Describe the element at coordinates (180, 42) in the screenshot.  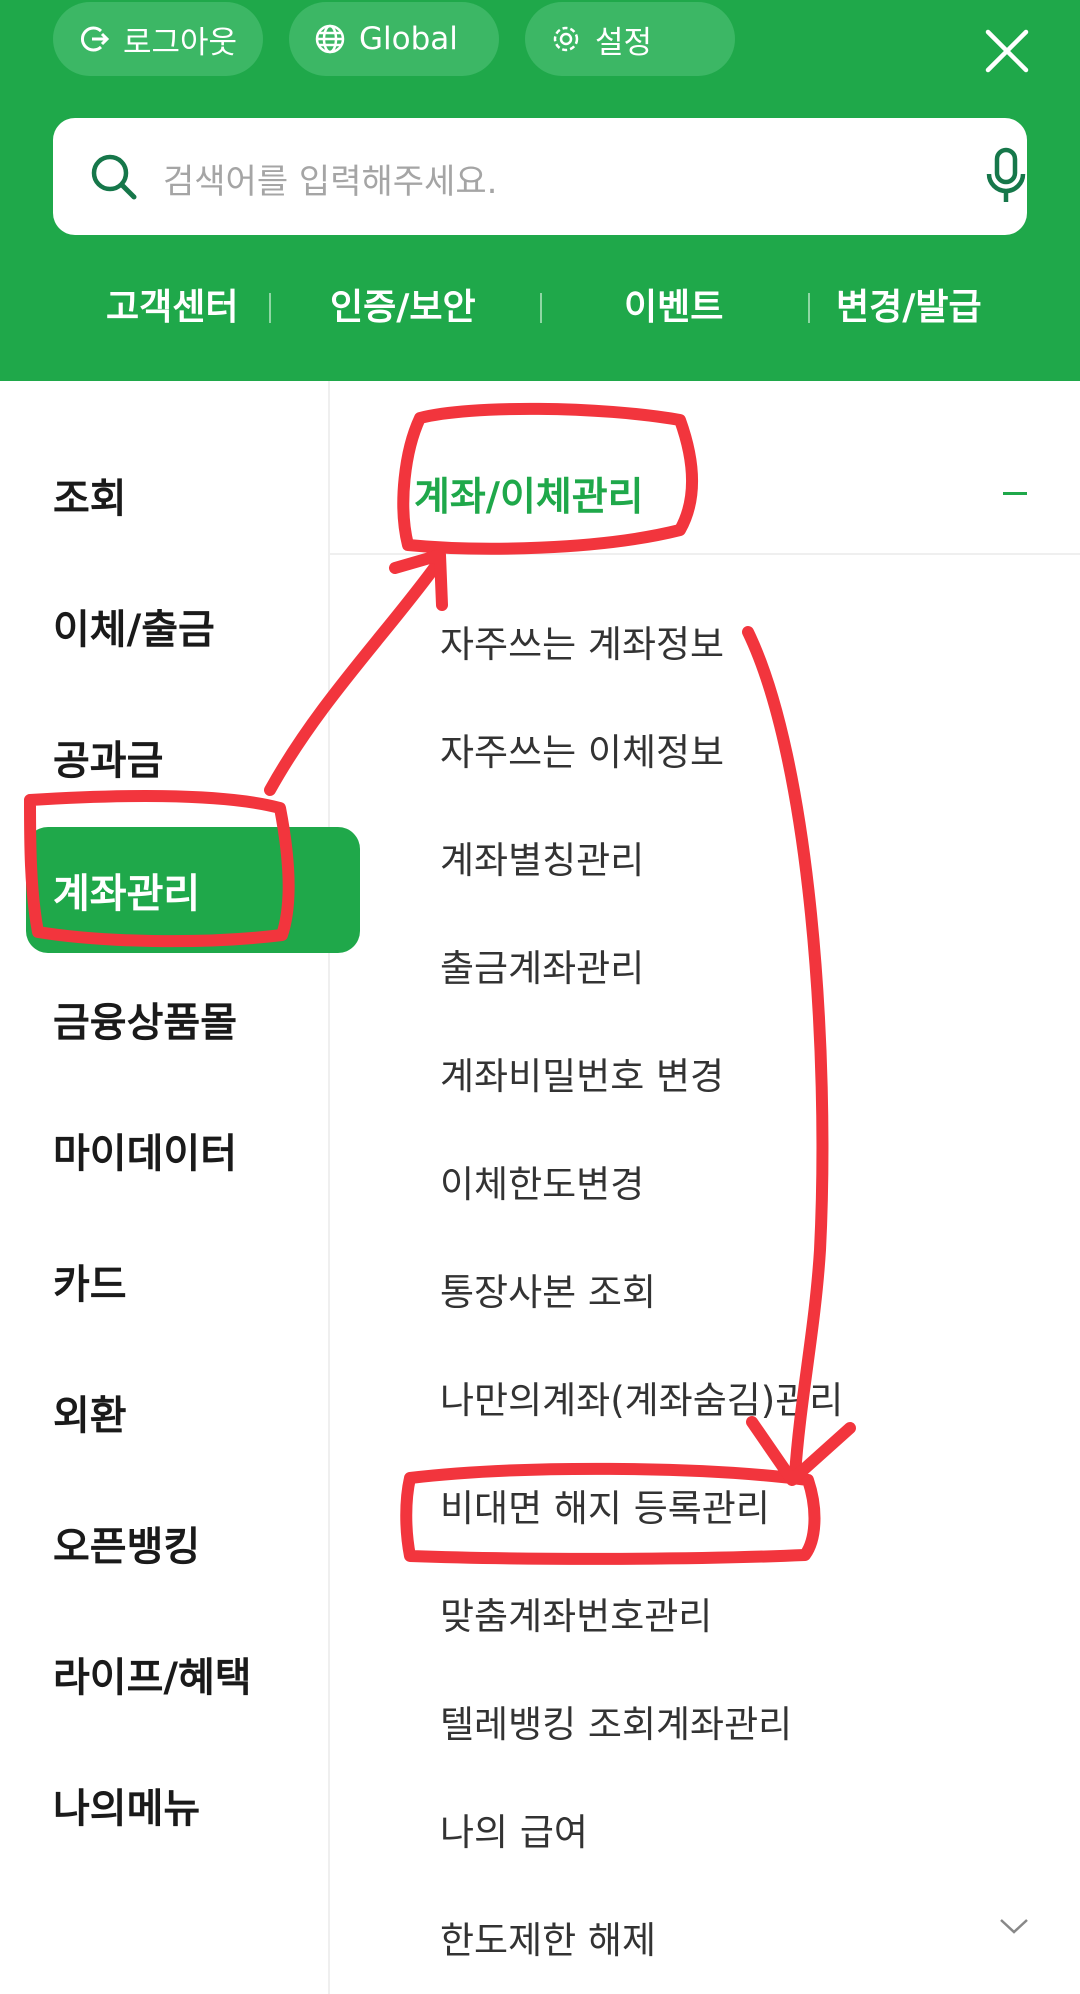
I see `logout-label: 로그아웃` at that location.